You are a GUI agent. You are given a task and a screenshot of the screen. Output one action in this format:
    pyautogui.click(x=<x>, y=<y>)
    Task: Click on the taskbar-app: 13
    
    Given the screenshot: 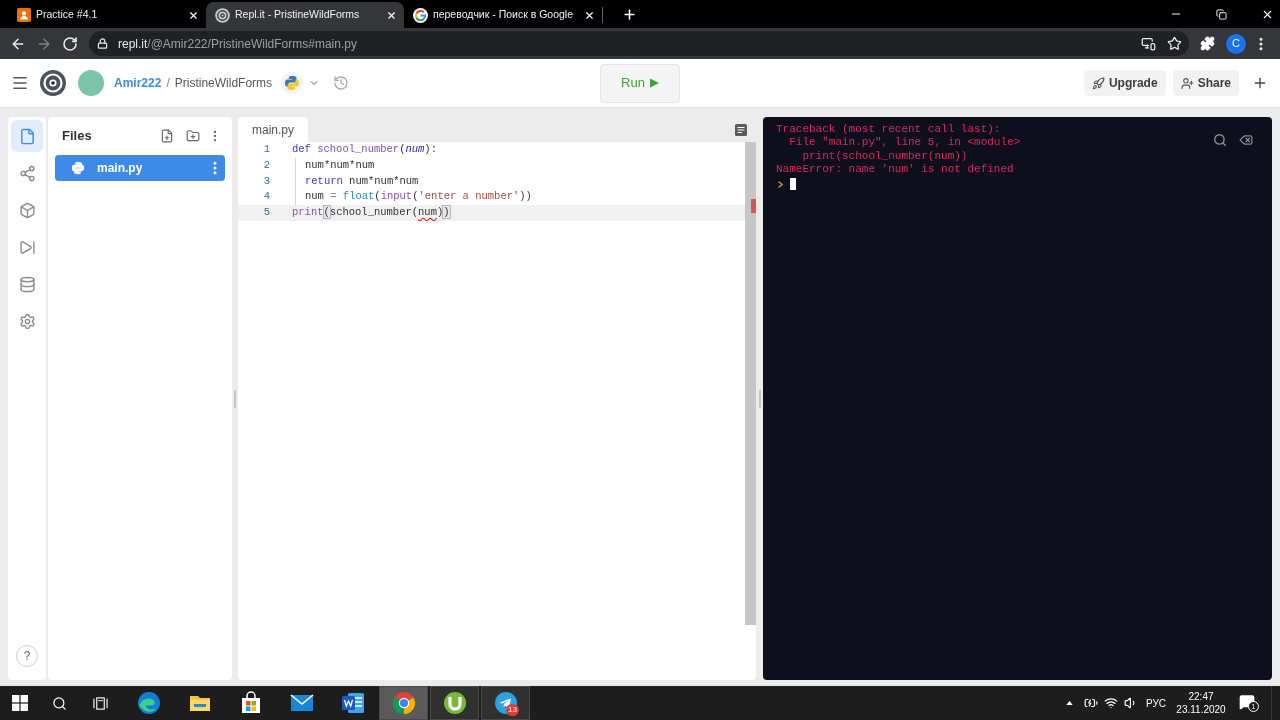 What is the action you would take?
    pyautogui.click(x=505, y=703)
    